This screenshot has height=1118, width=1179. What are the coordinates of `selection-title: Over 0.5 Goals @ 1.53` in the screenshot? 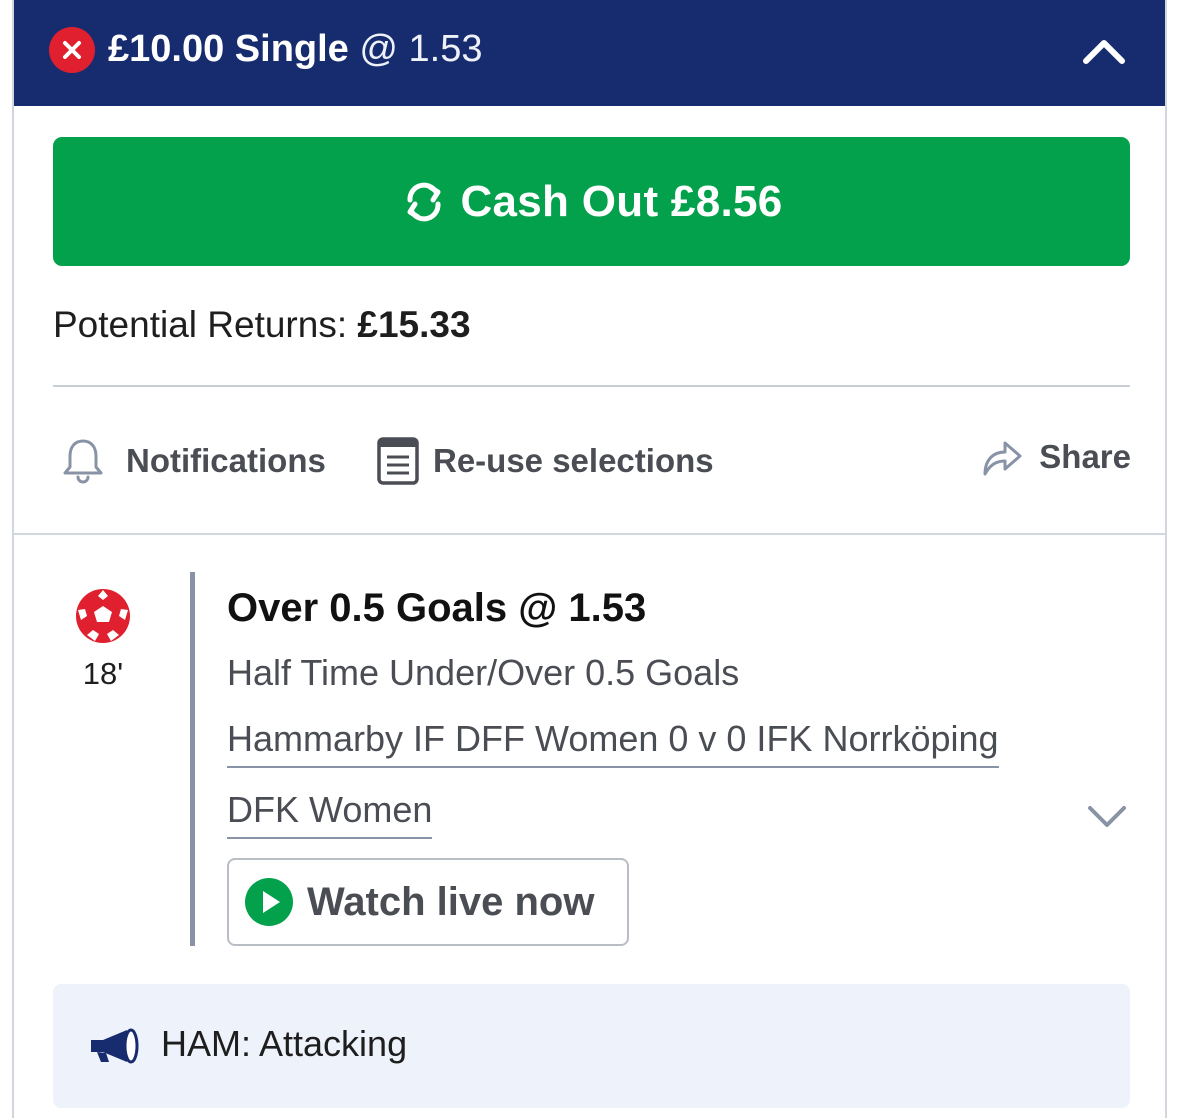 It's located at (437, 608).